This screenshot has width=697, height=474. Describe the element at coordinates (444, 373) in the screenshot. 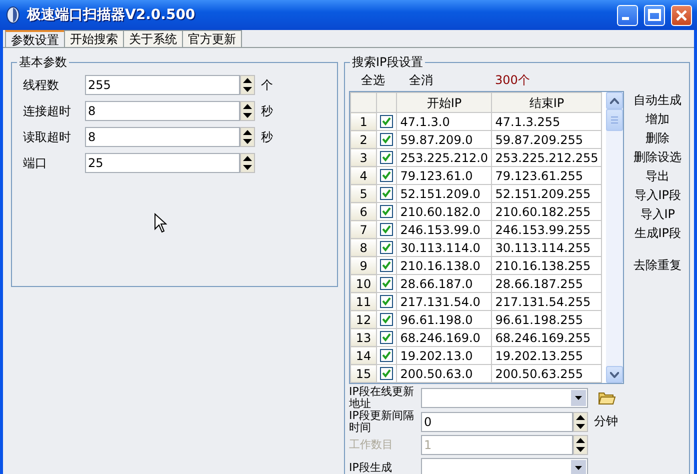

I see `table-cell: 200.50.63.0` at that location.